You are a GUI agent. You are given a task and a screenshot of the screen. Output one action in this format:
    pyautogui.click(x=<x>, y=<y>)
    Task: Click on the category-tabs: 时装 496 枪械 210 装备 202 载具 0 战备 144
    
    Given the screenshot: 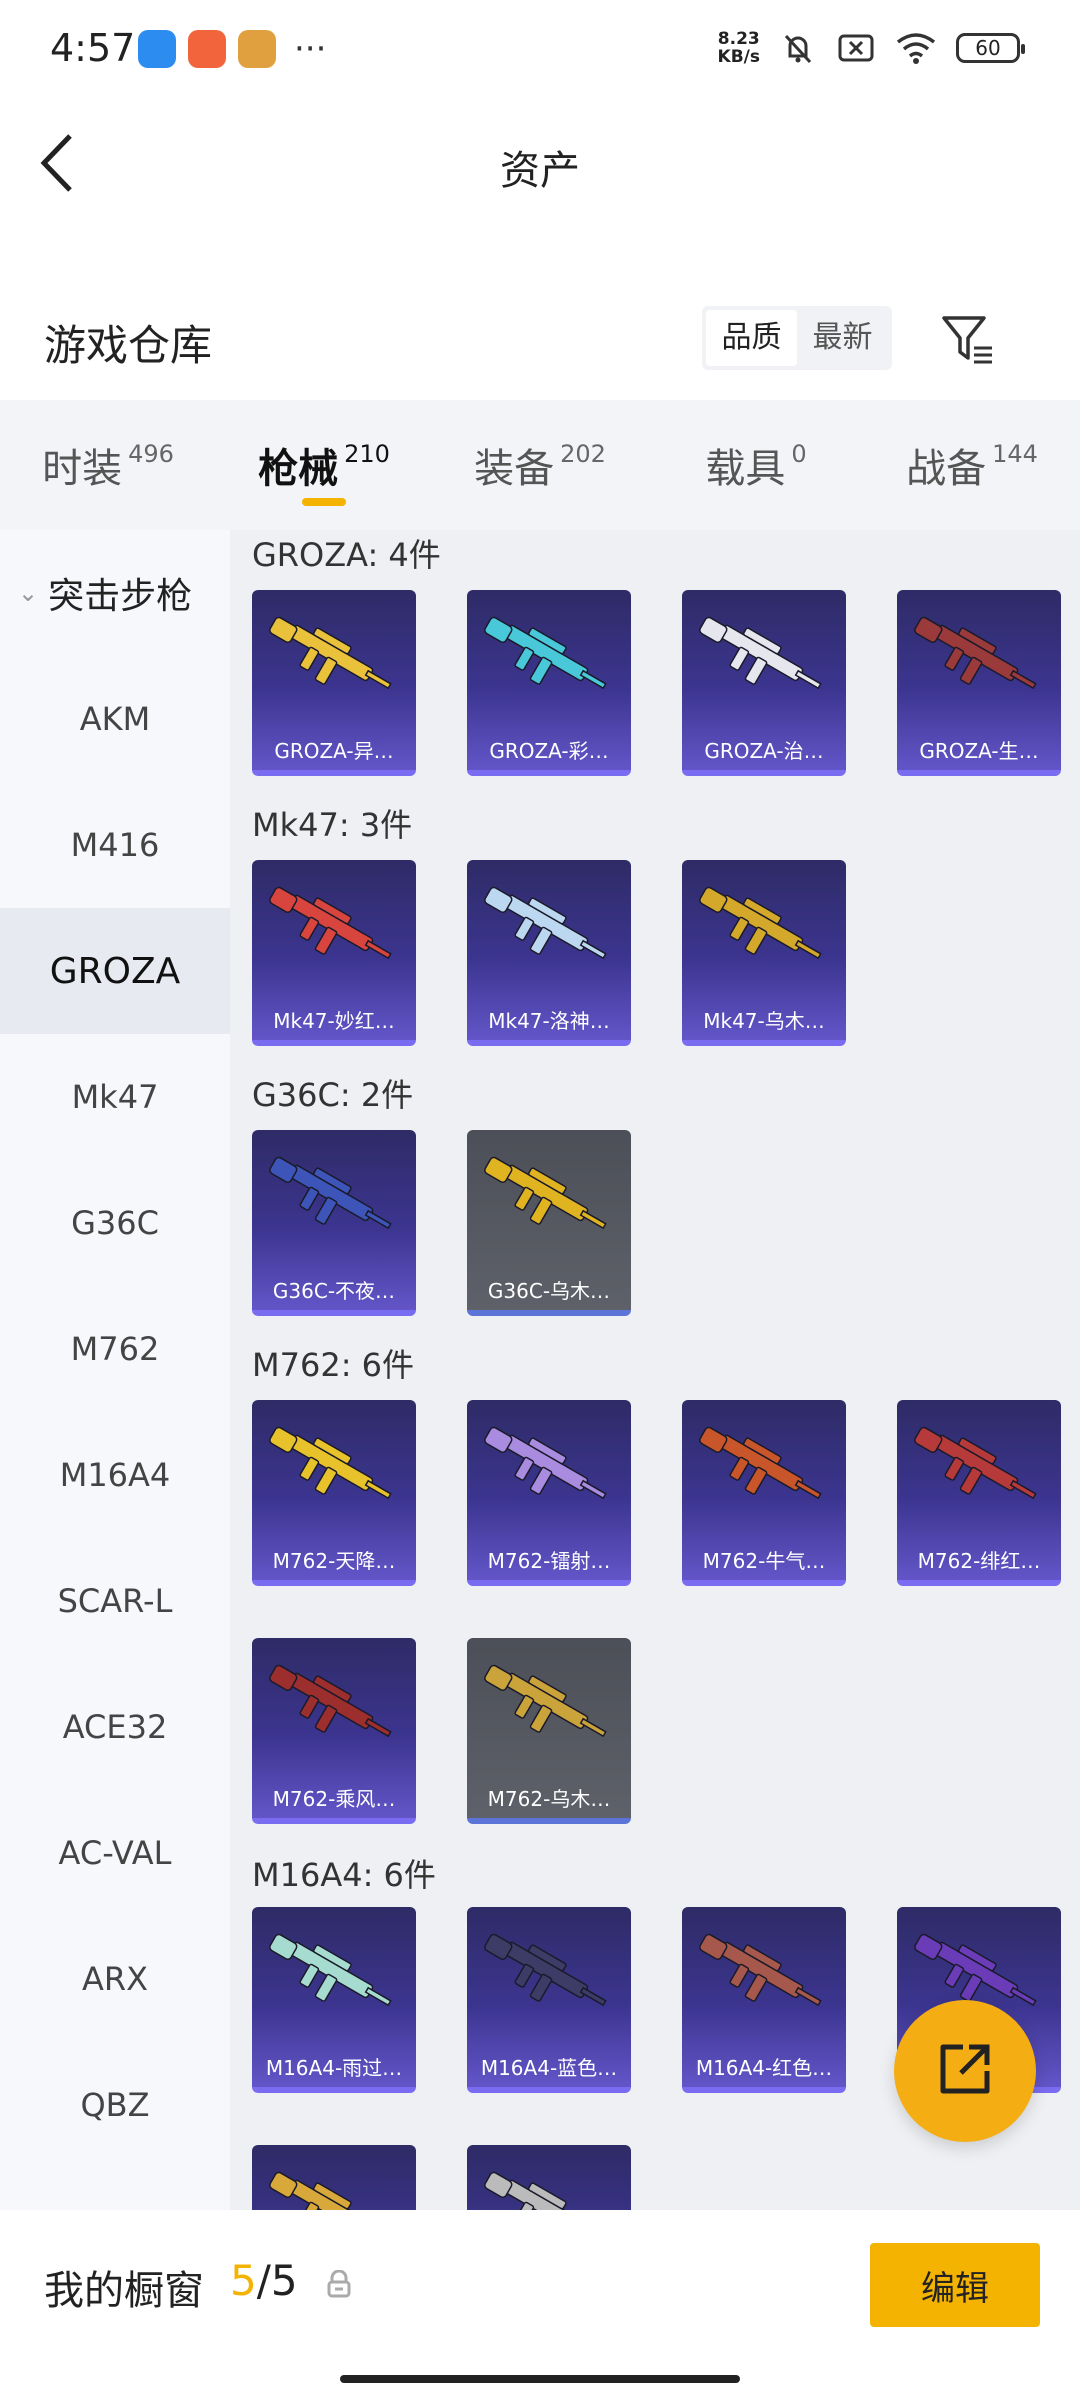 What is the action you would take?
    pyautogui.click(x=540, y=465)
    